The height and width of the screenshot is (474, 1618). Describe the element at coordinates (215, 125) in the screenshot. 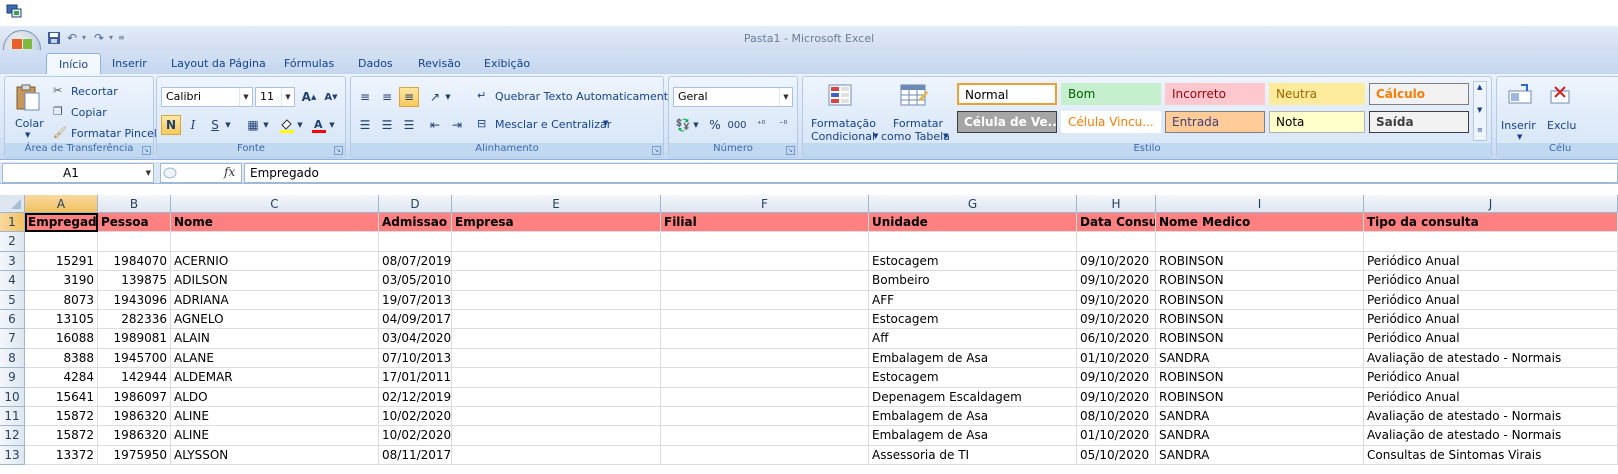

I see `underline-button: S` at that location.